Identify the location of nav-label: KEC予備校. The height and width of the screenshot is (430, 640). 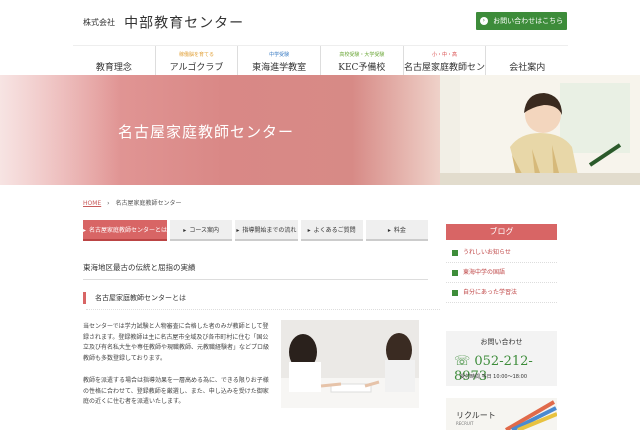
(362, 68).